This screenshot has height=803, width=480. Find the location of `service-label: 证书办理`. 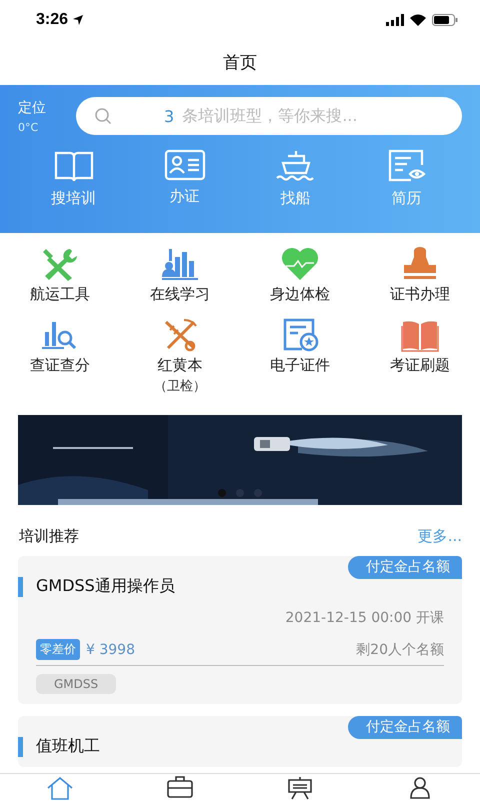

service-label: 证书办理 is located at coordinates (420, 294).